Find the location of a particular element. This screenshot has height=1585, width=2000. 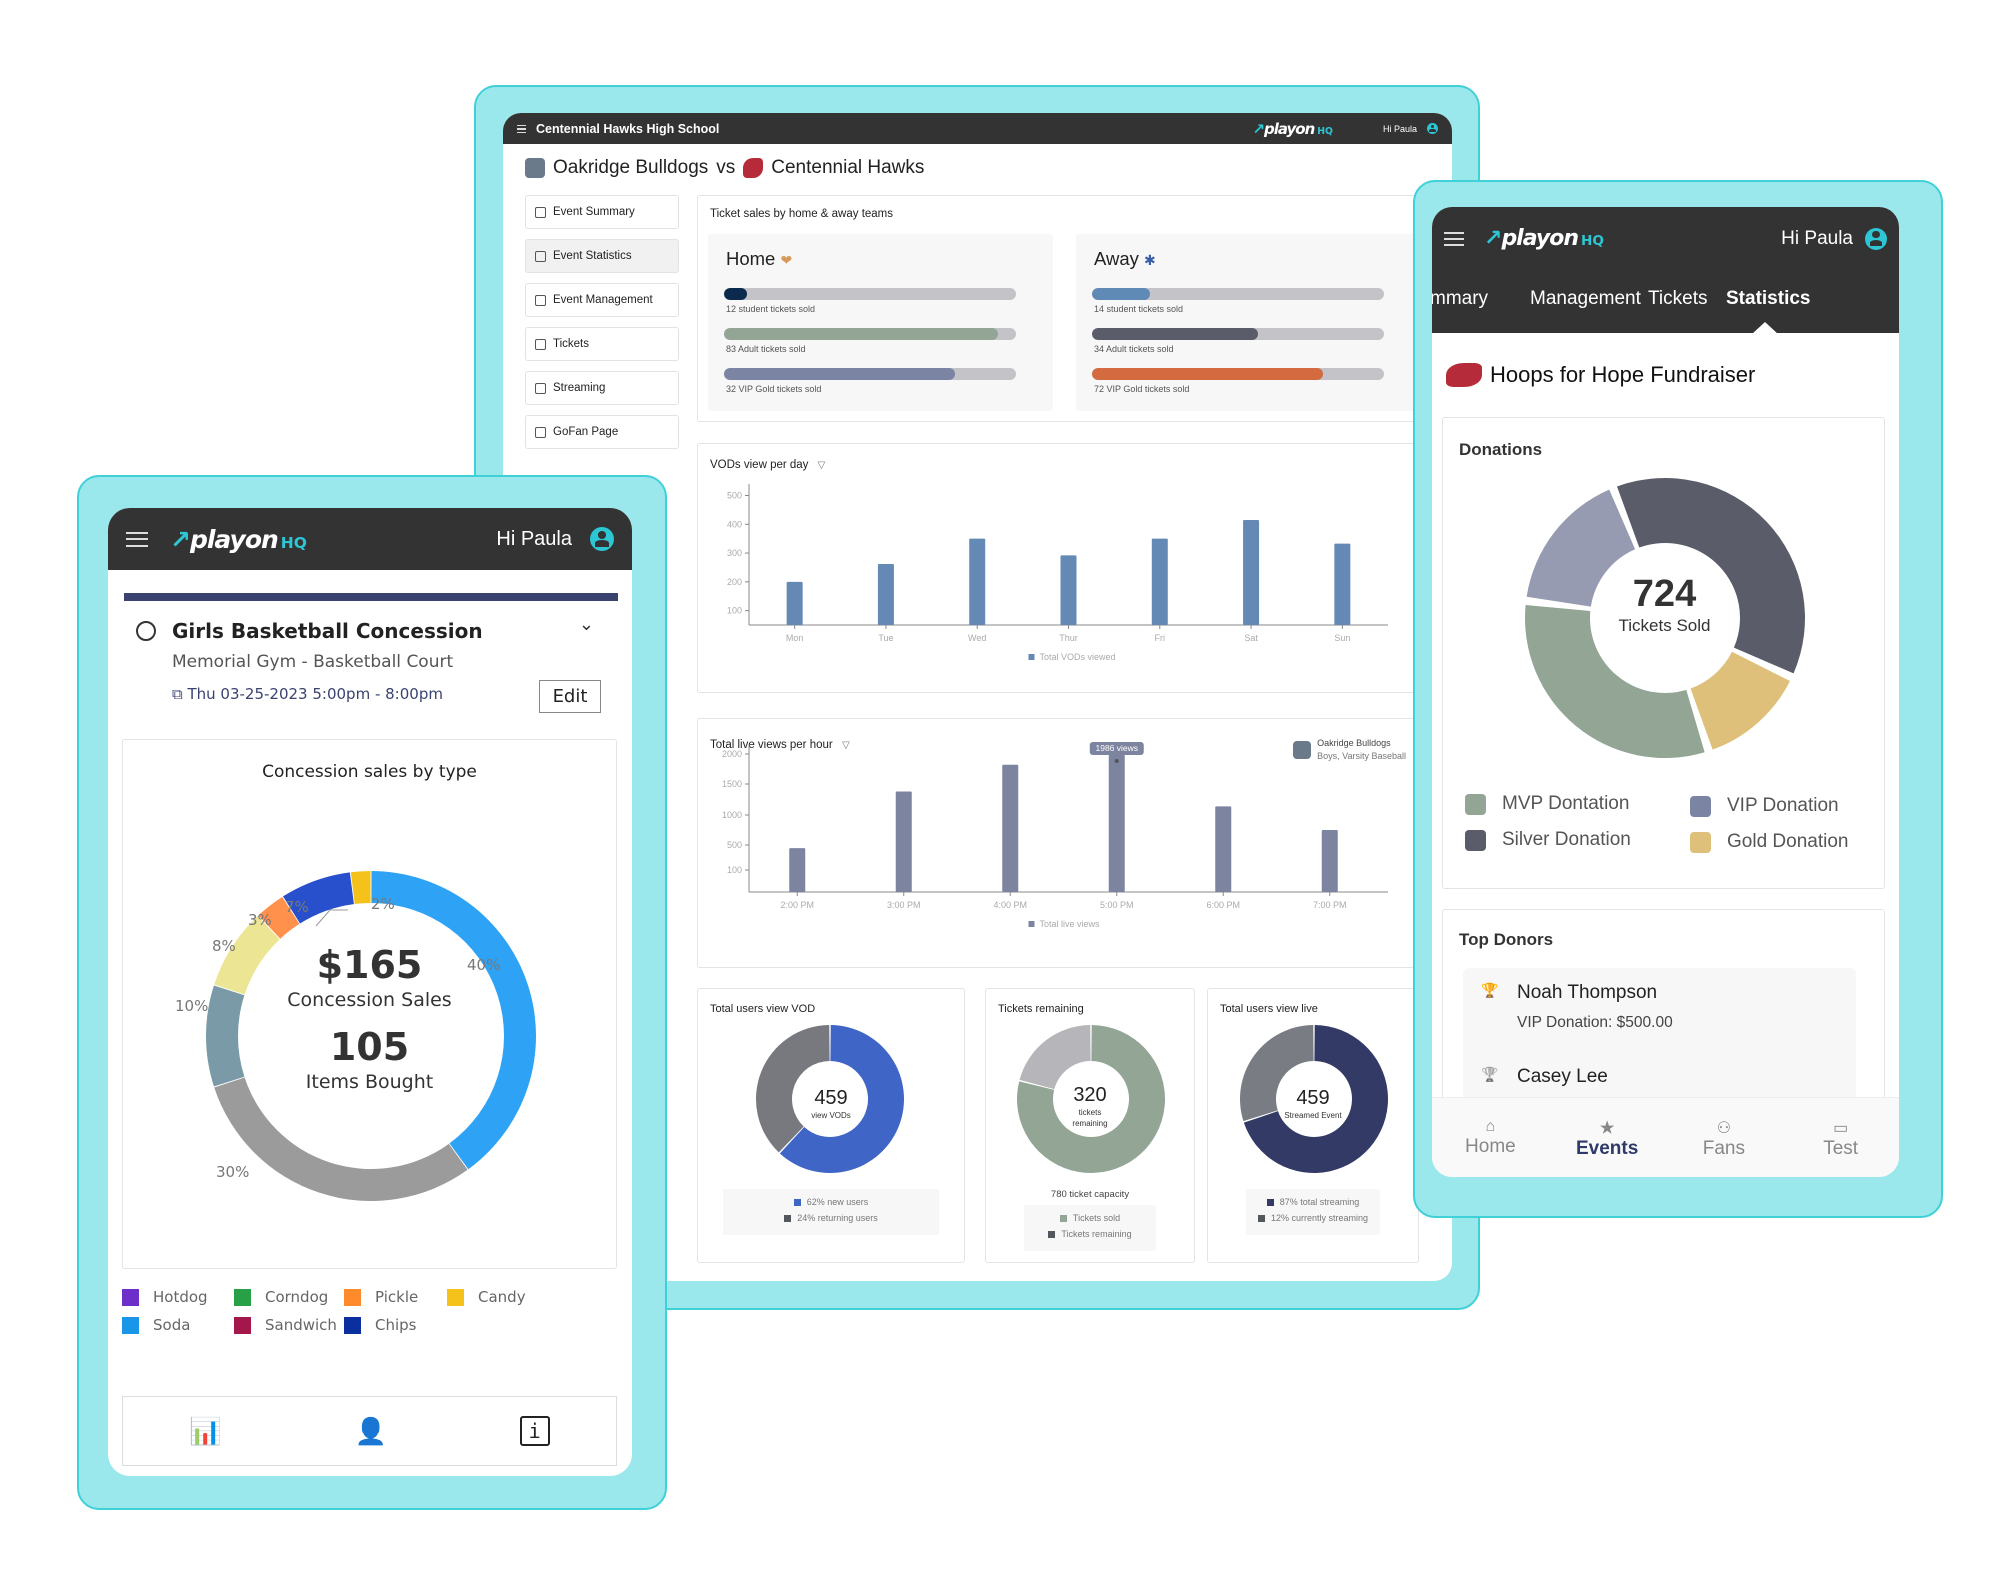

home-icon: ⌂ is located at coordinates (1490, 1126).